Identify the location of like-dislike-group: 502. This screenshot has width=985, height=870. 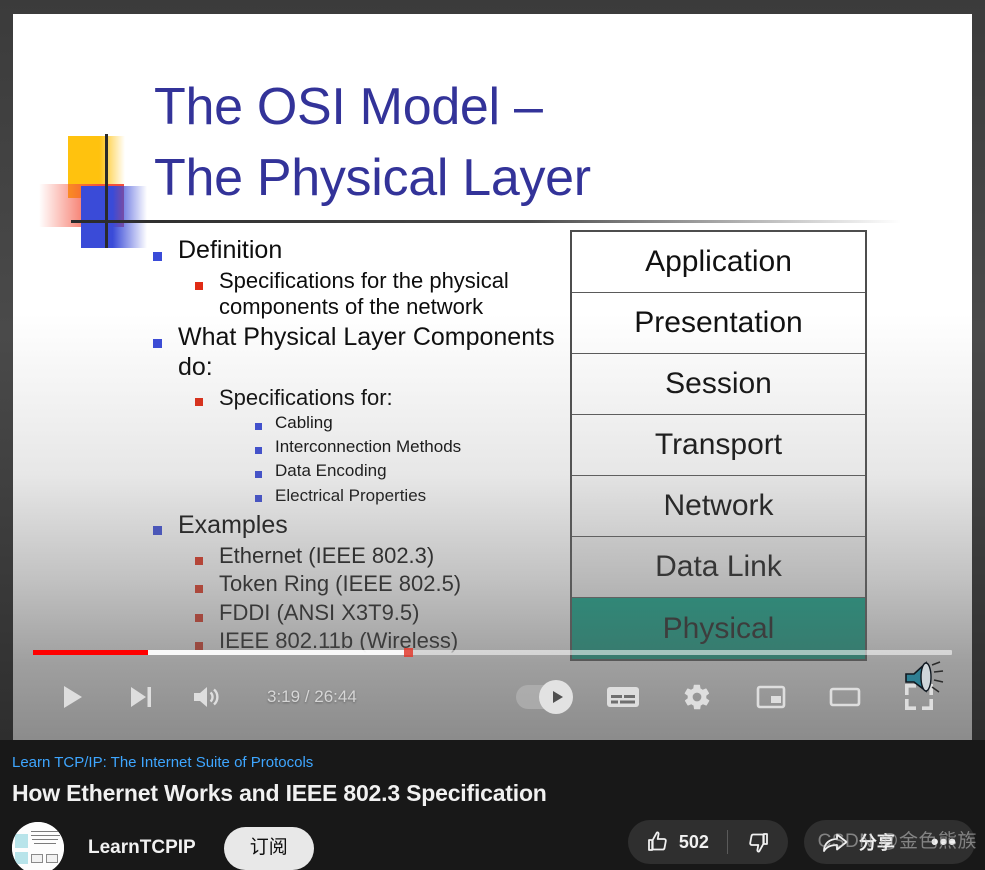
(707, 842).